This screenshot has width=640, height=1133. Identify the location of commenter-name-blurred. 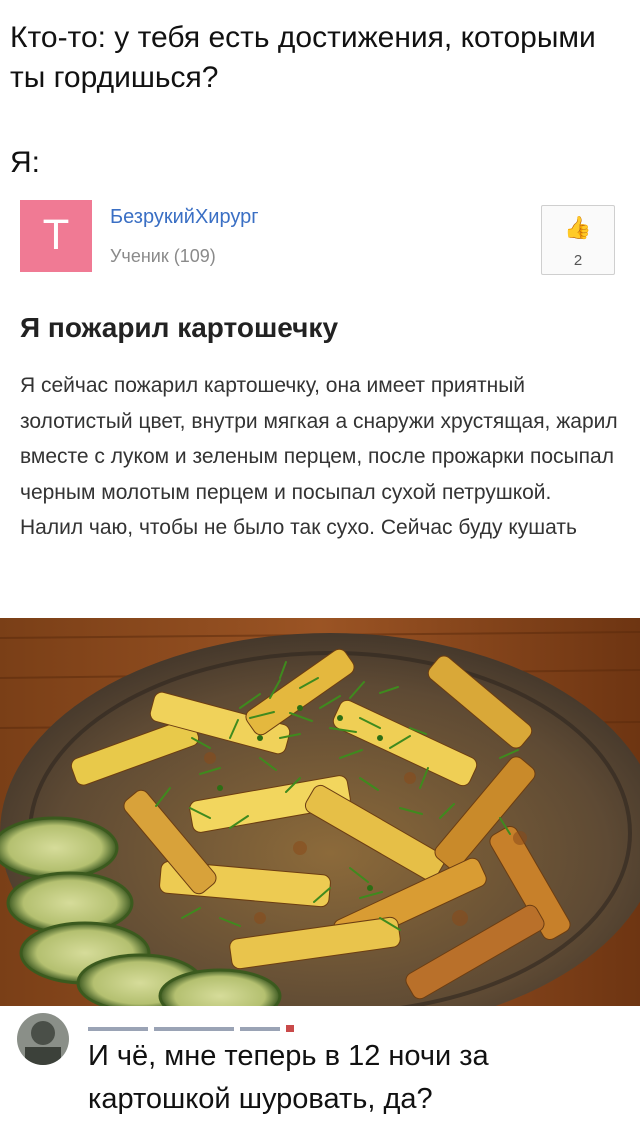
(193, 1026).